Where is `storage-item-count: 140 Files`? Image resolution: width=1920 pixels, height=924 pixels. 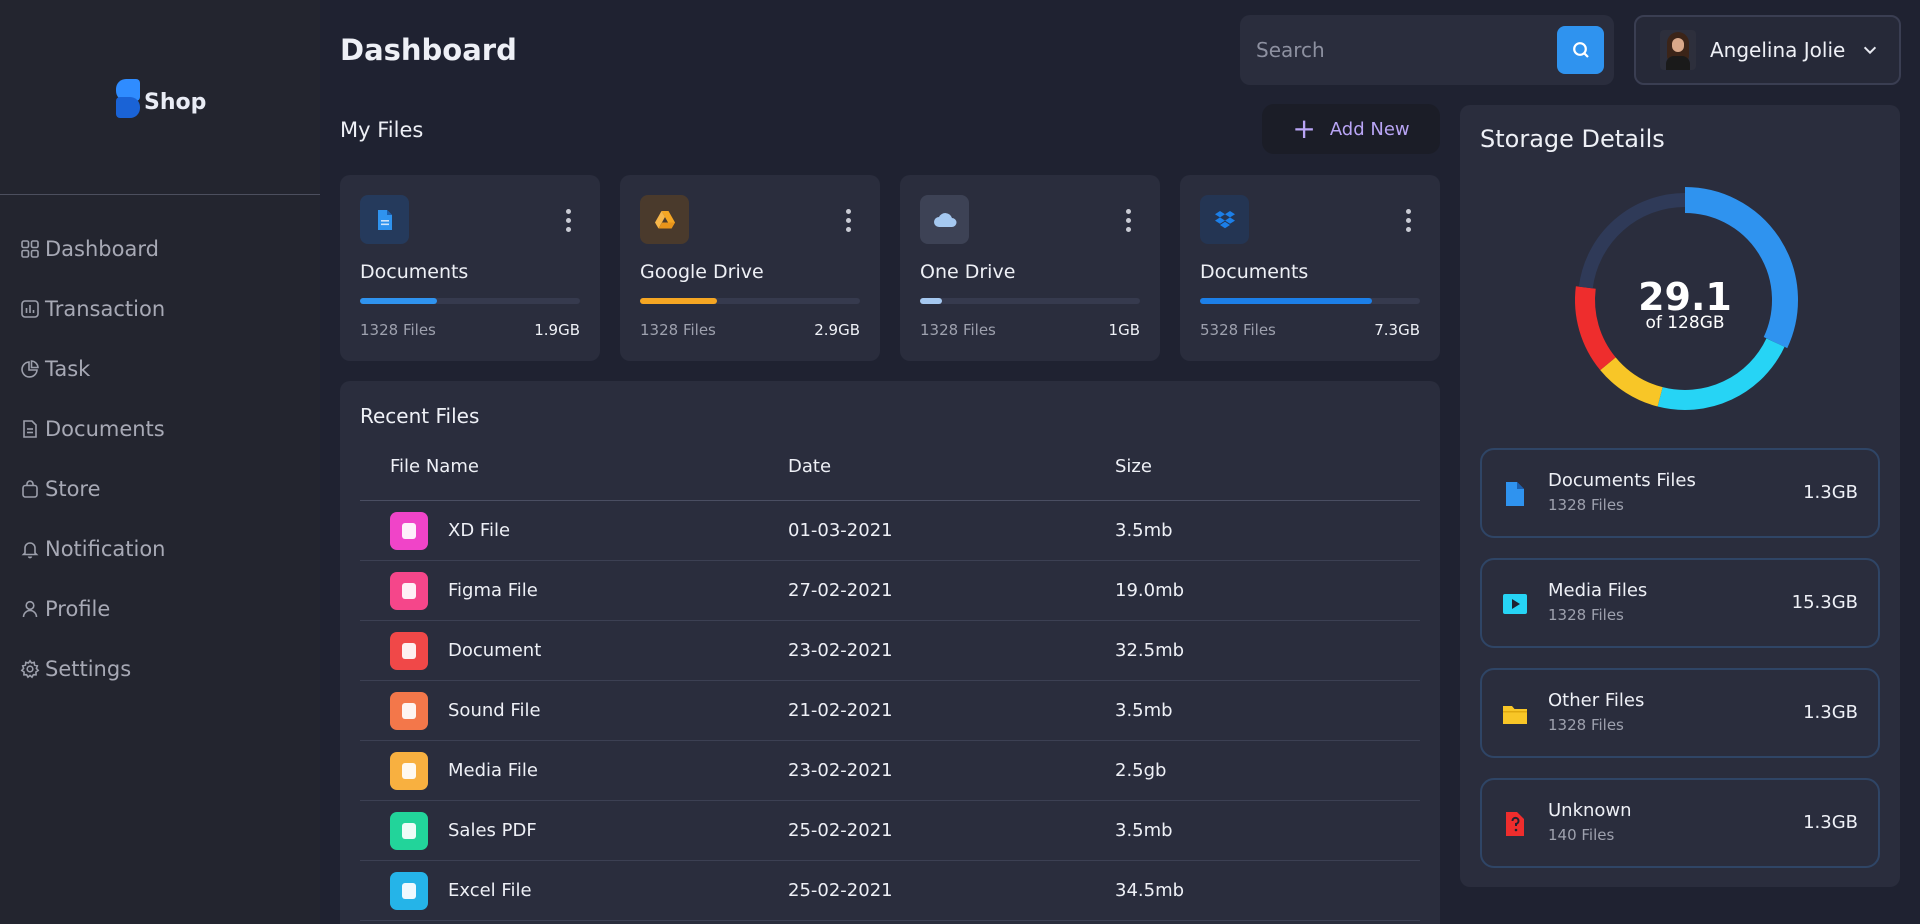 storage-item-count: 140 Files is located at coordinates (1581, 835).